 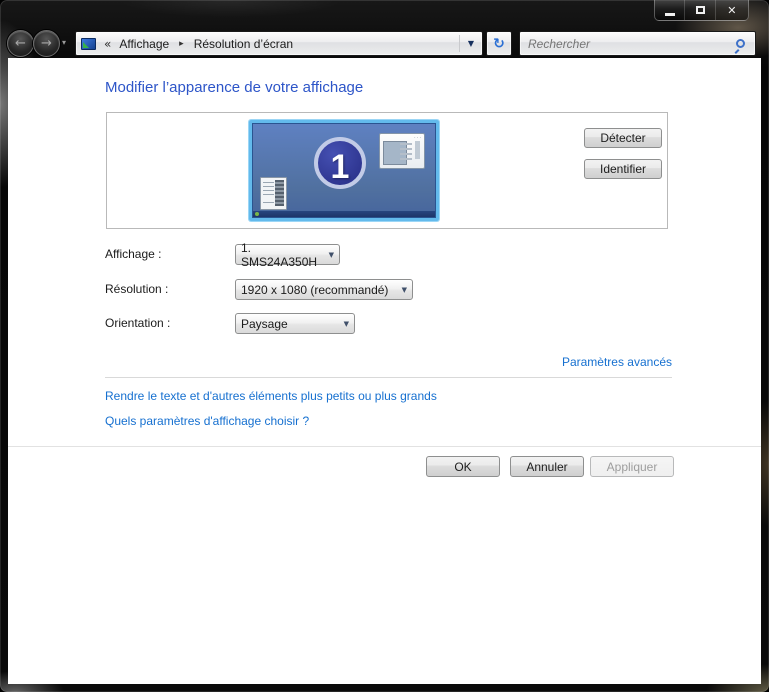 I want to click on maximize-button, so click(x=700, y=10).